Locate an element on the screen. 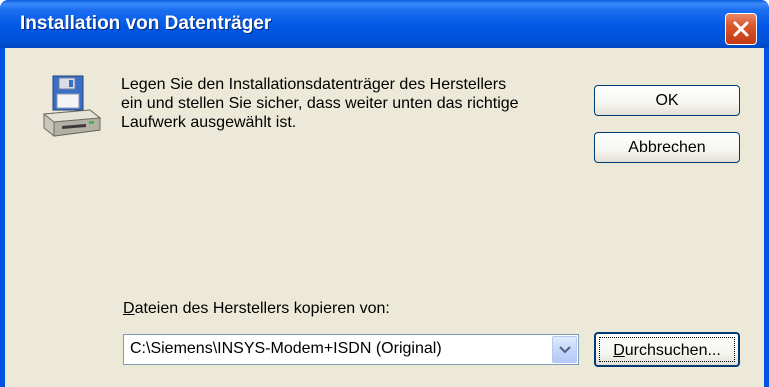  copy-from-label: Dateien des Herstellers kopieren von: is located at coordinates (256, 309).